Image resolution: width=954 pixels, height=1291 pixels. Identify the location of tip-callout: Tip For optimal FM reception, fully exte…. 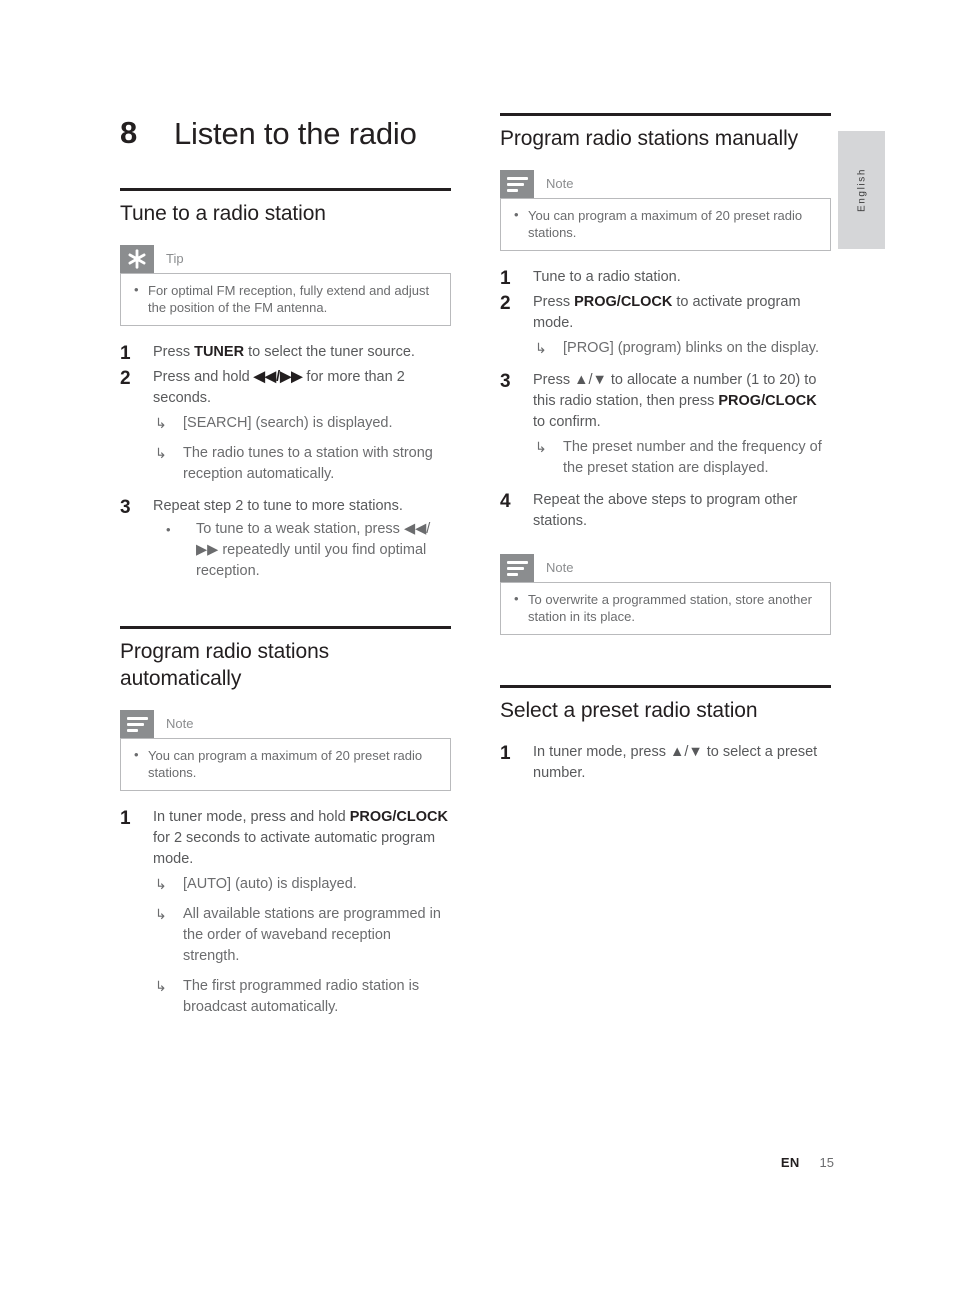
(285, 285).